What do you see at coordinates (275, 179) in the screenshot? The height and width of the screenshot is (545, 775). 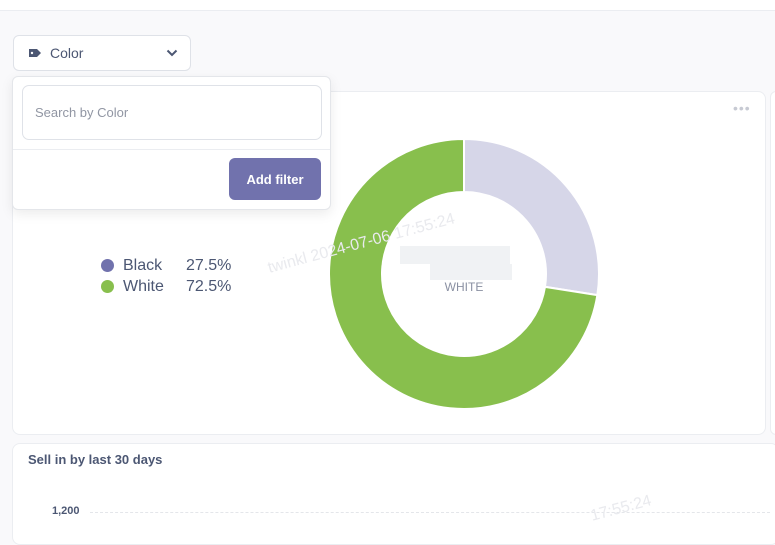 I see `add-filter-button: Add filter` at bounding box center [275, 179].